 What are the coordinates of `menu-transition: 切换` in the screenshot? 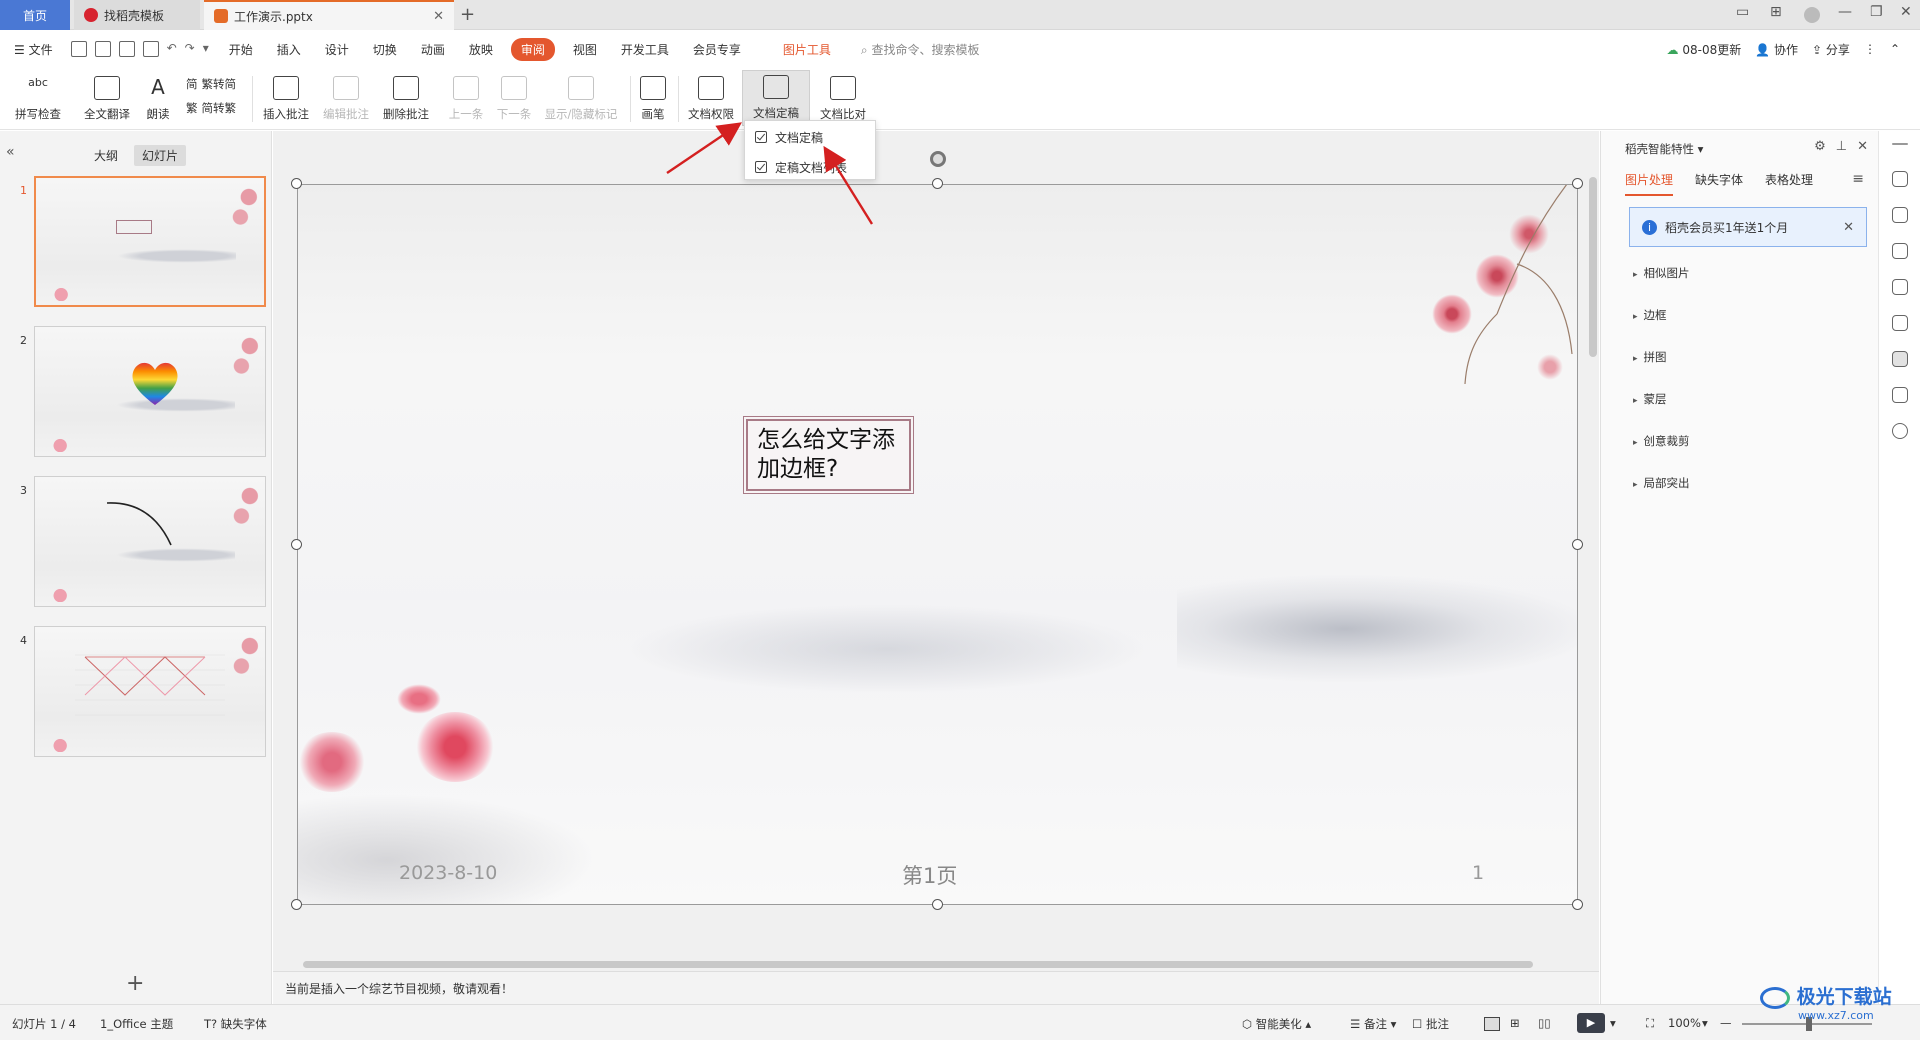 It's located at (385, 49).